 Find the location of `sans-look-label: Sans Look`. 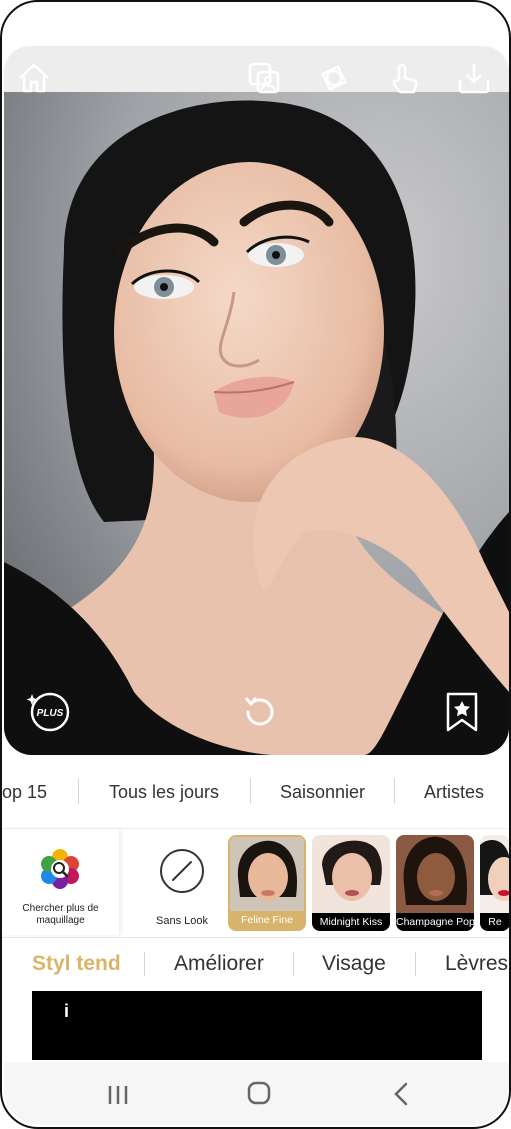

sans-look-label: Sans Look is located at coordinates (182, 921).